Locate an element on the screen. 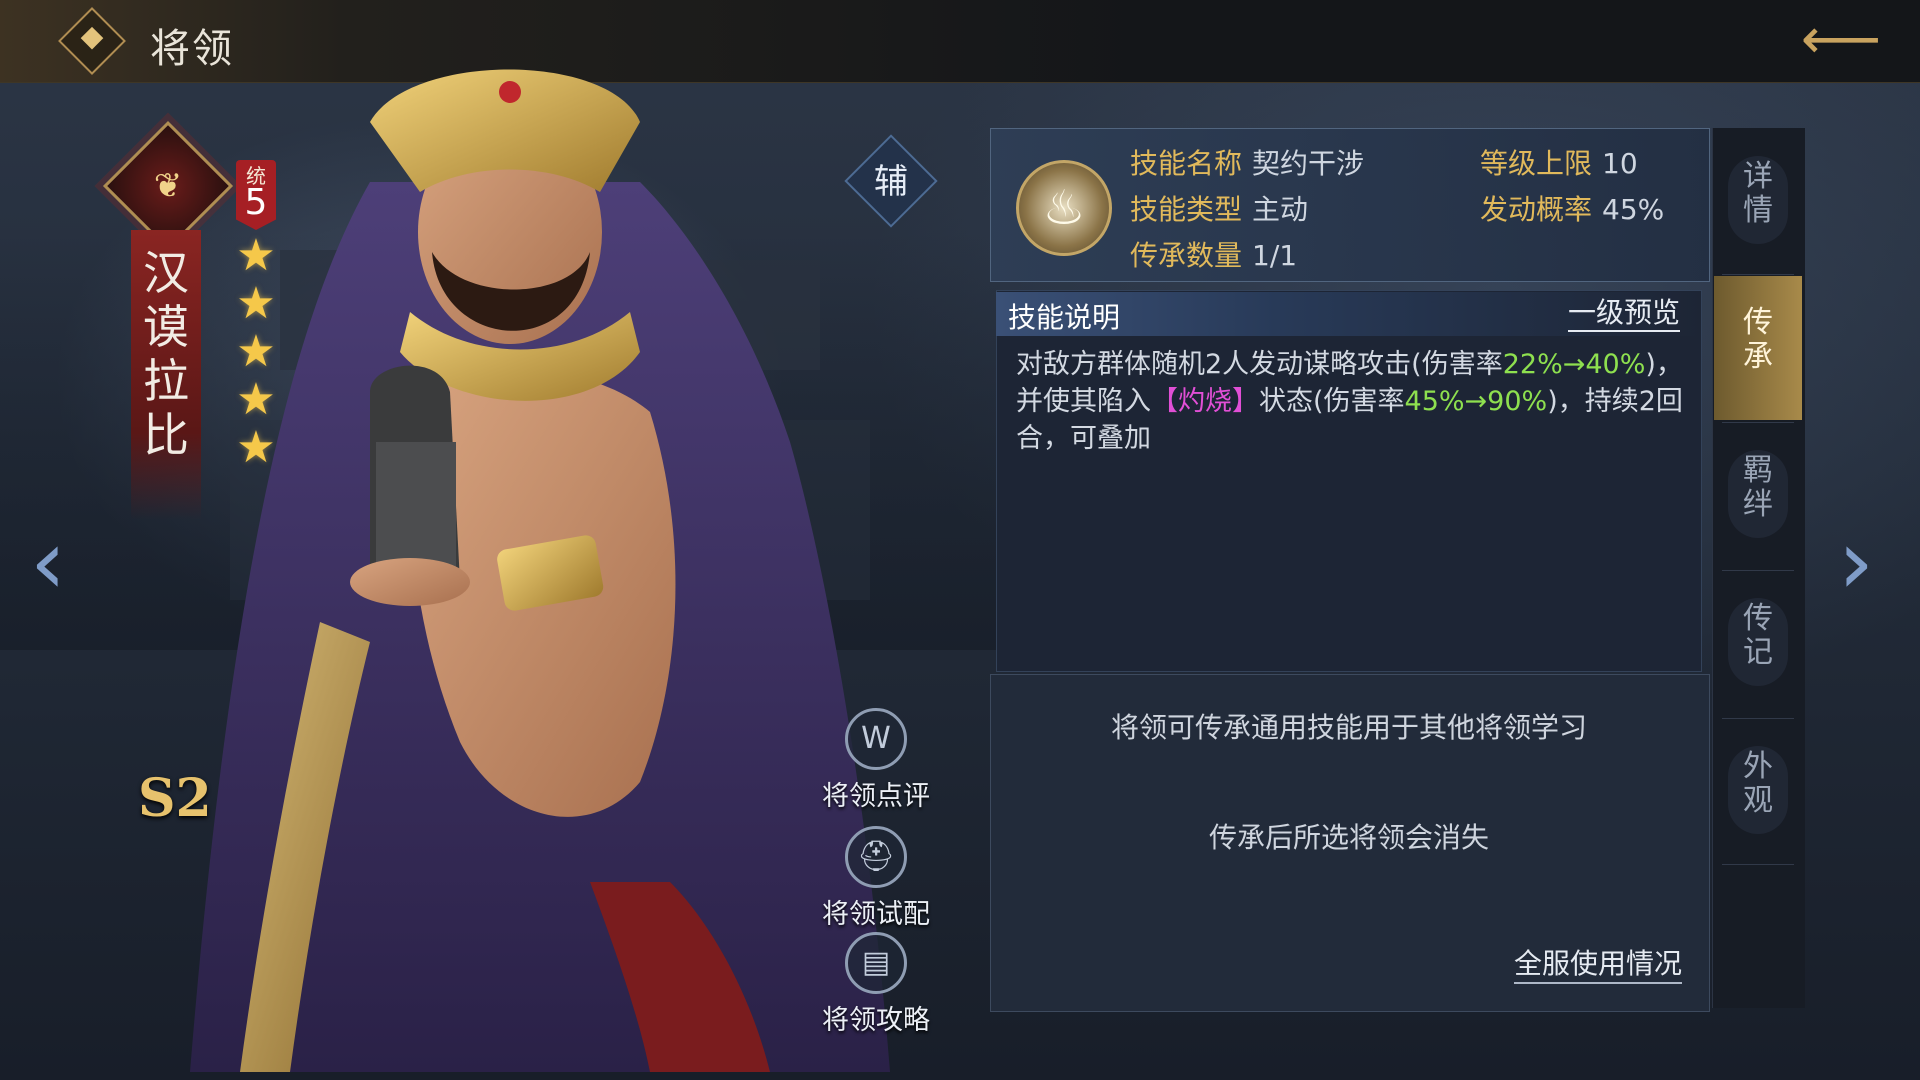 This screenshot has height=1080, width=1920. tab-details-label: 详情 is located at coordinates (1758, 193).